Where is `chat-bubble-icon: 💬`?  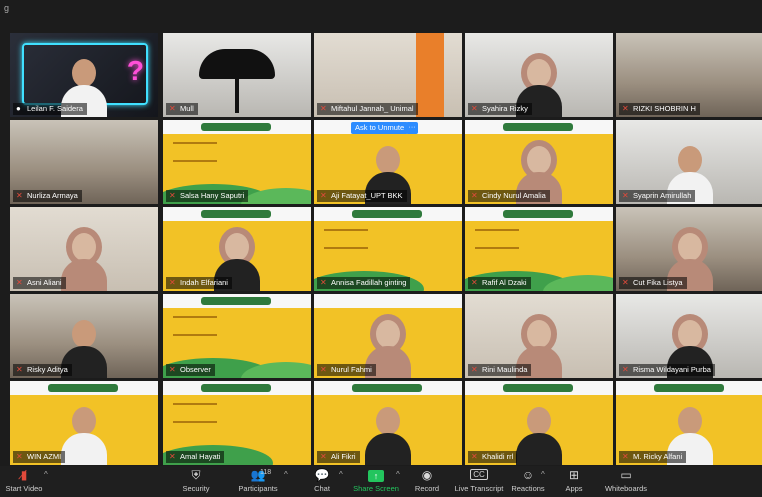 chat-bubble-icon: 💬 is located at coordinates (322, 475).